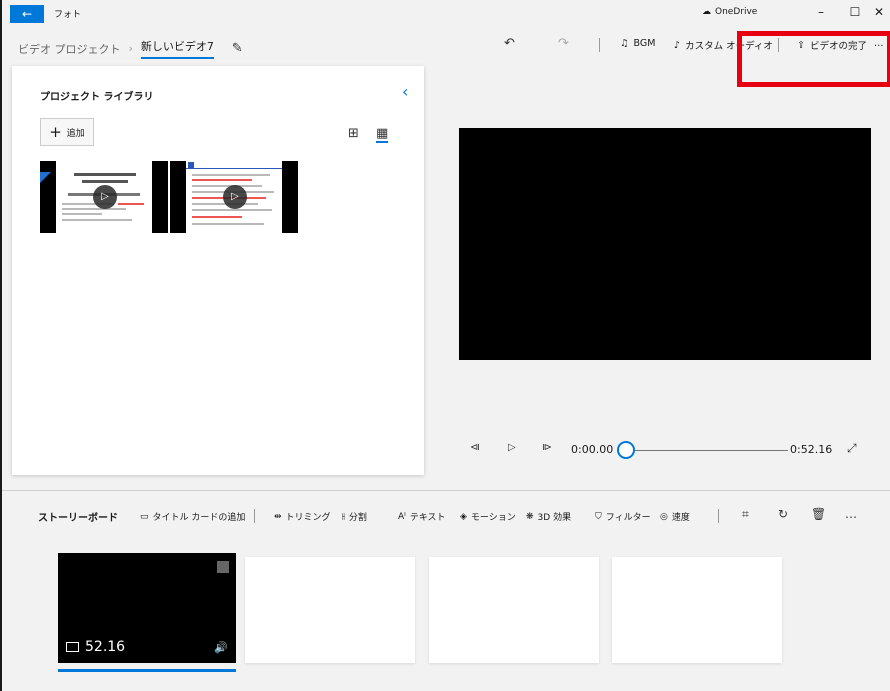 This screenshot has height=691, width=890. I want to click on add-media-button: + 追加, so click(67, 132).